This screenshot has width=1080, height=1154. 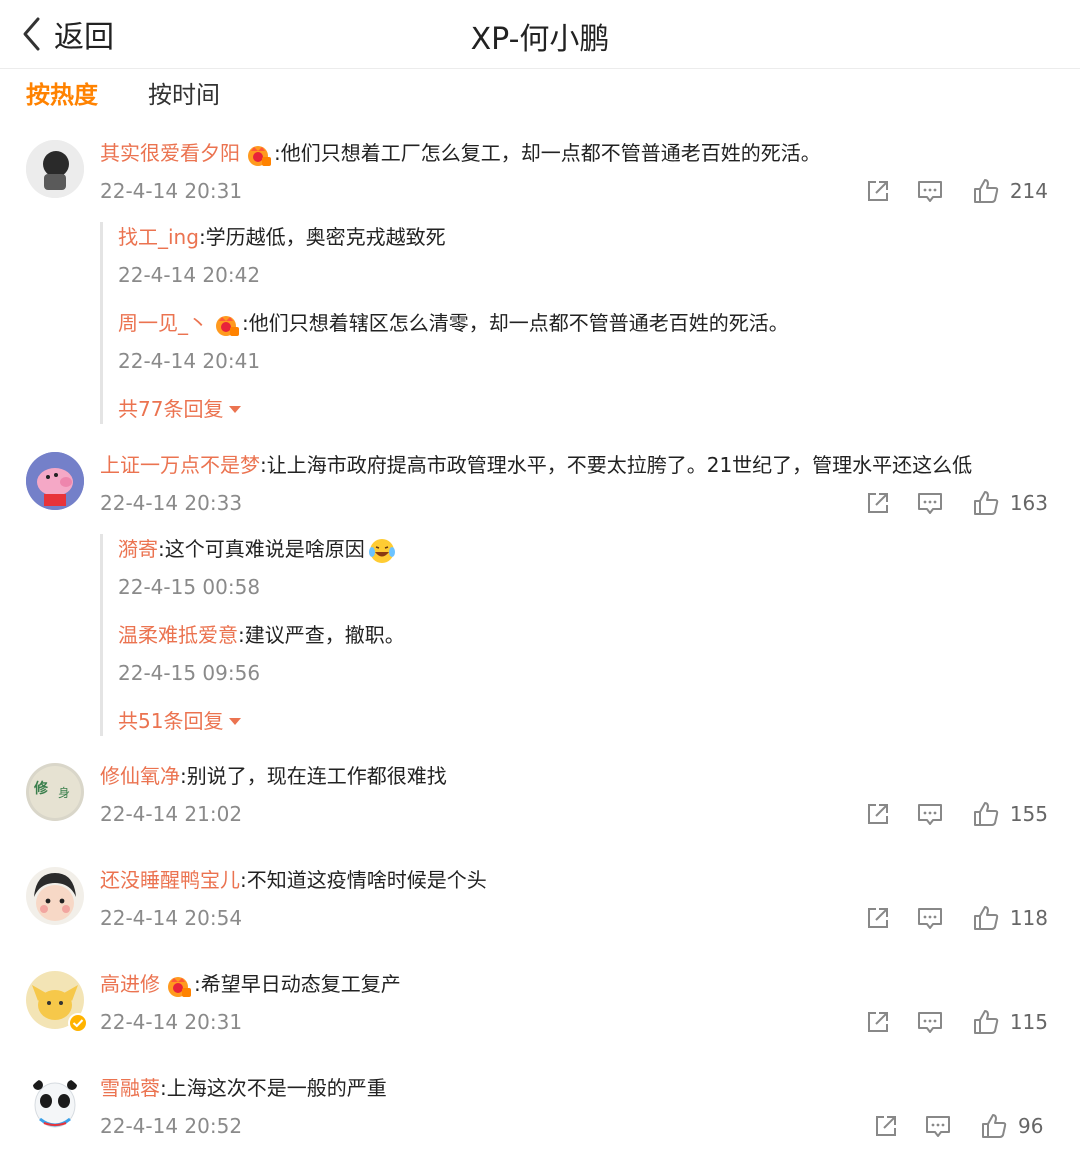 What do you see at coordinates (1014, 1126) in the screenshot?
I see `like-button: 96` at bounding box center [1014, 1126].